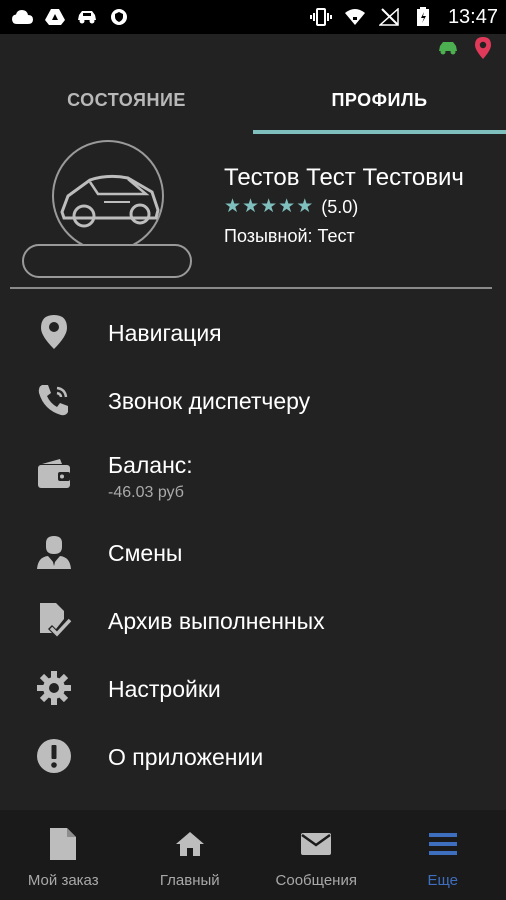 This screenshot has height=900, width=506. I want to click on callsign-value: Тест, so click(336, 236).